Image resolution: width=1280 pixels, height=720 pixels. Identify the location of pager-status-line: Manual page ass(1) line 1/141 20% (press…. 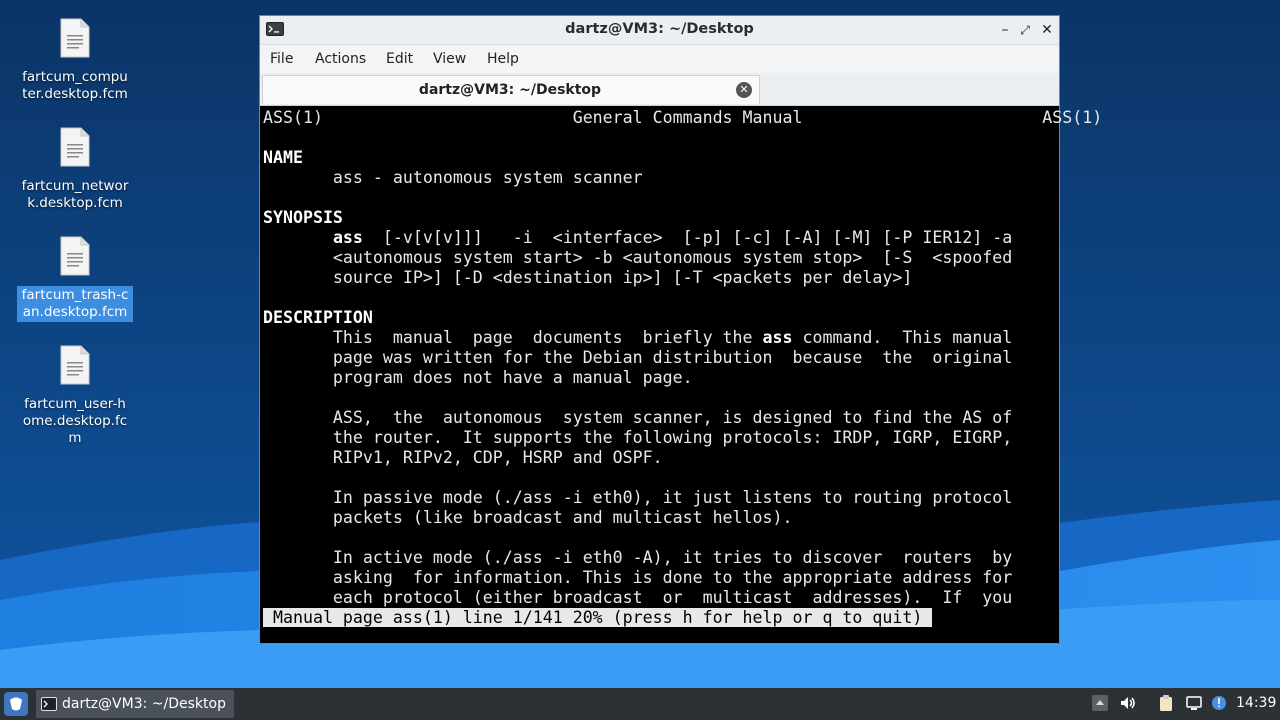
(598, 617).